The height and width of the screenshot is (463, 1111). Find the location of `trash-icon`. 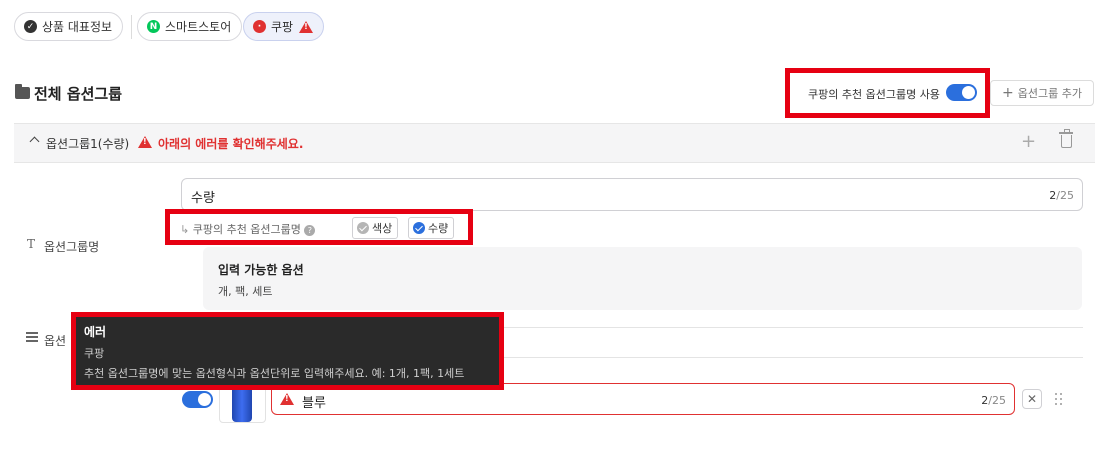

trash-icon is located at coordinates (1066, 138).